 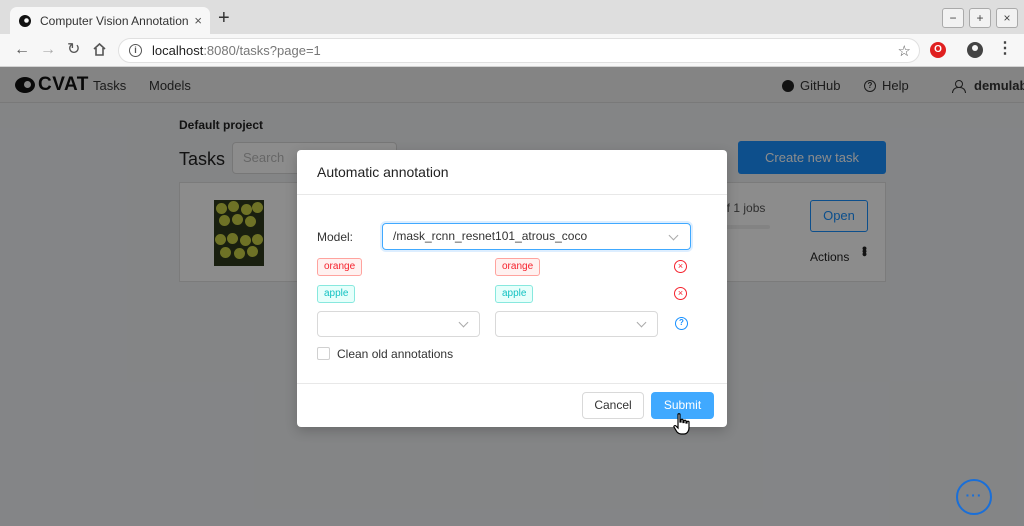 I want to click on forward-arrow-icon: →, so click(x=48, y=50).